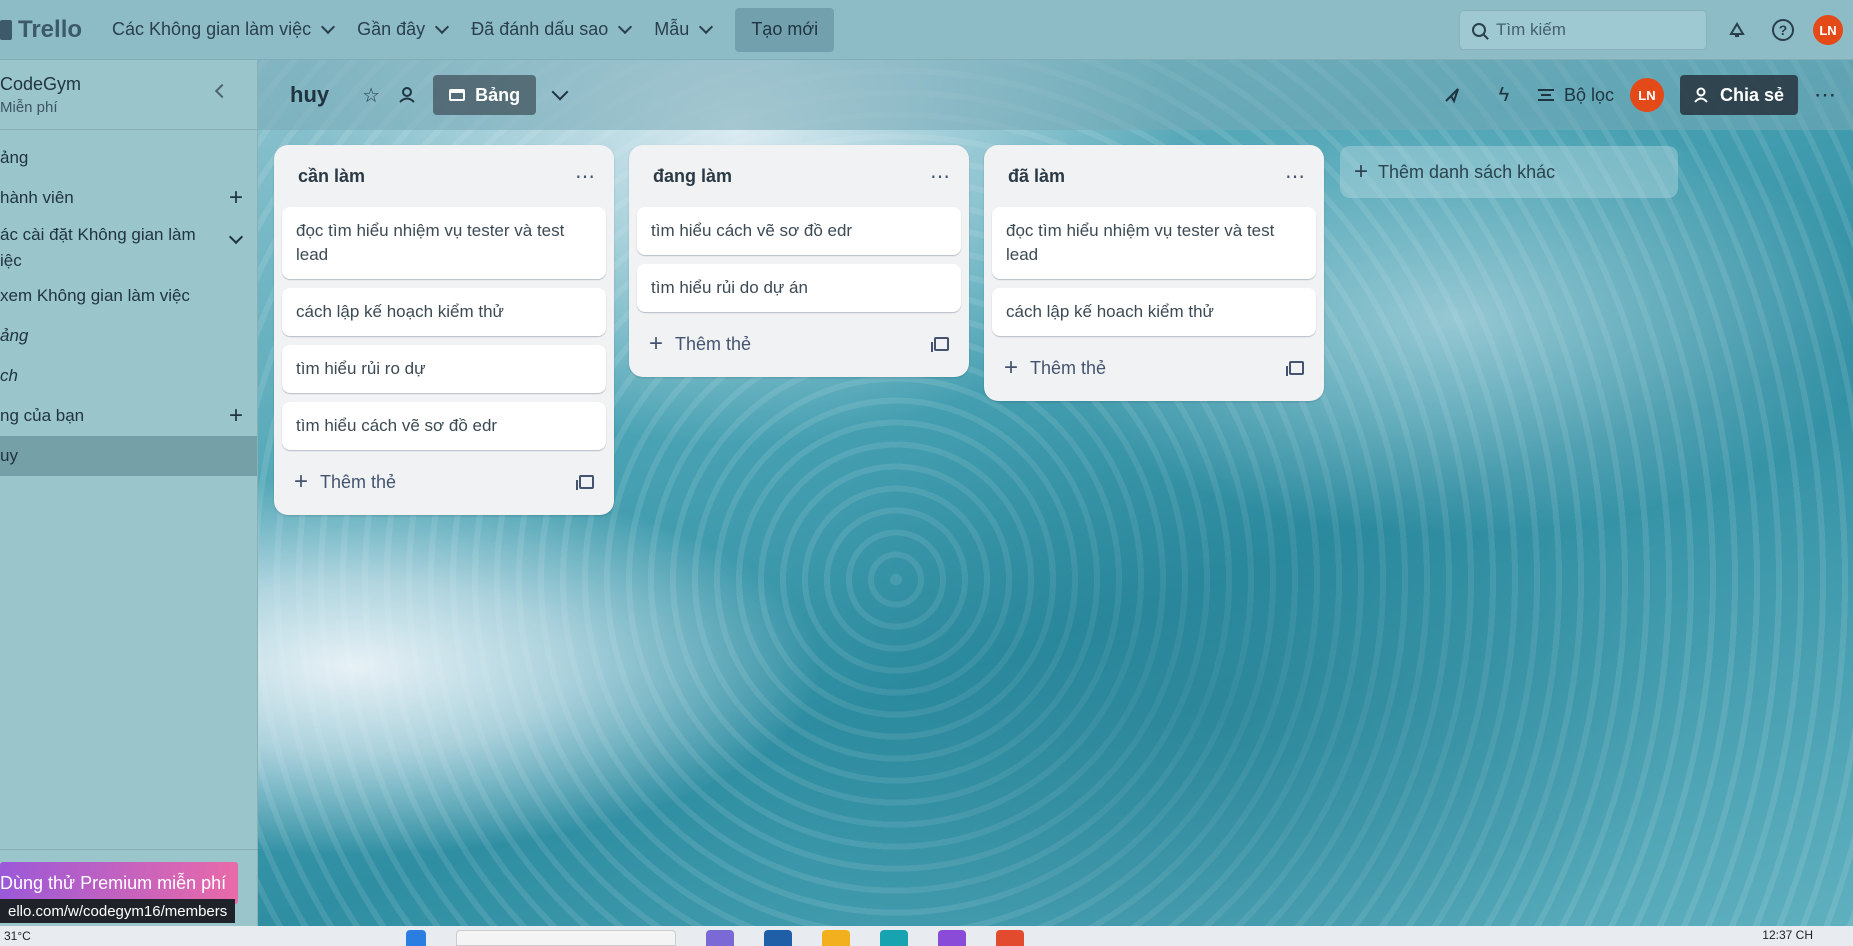  What do you see at coordinates (1583, 30) in the screenshot?
I see `search-input: Tìm kiếm` at bounding box center [1583, 30].